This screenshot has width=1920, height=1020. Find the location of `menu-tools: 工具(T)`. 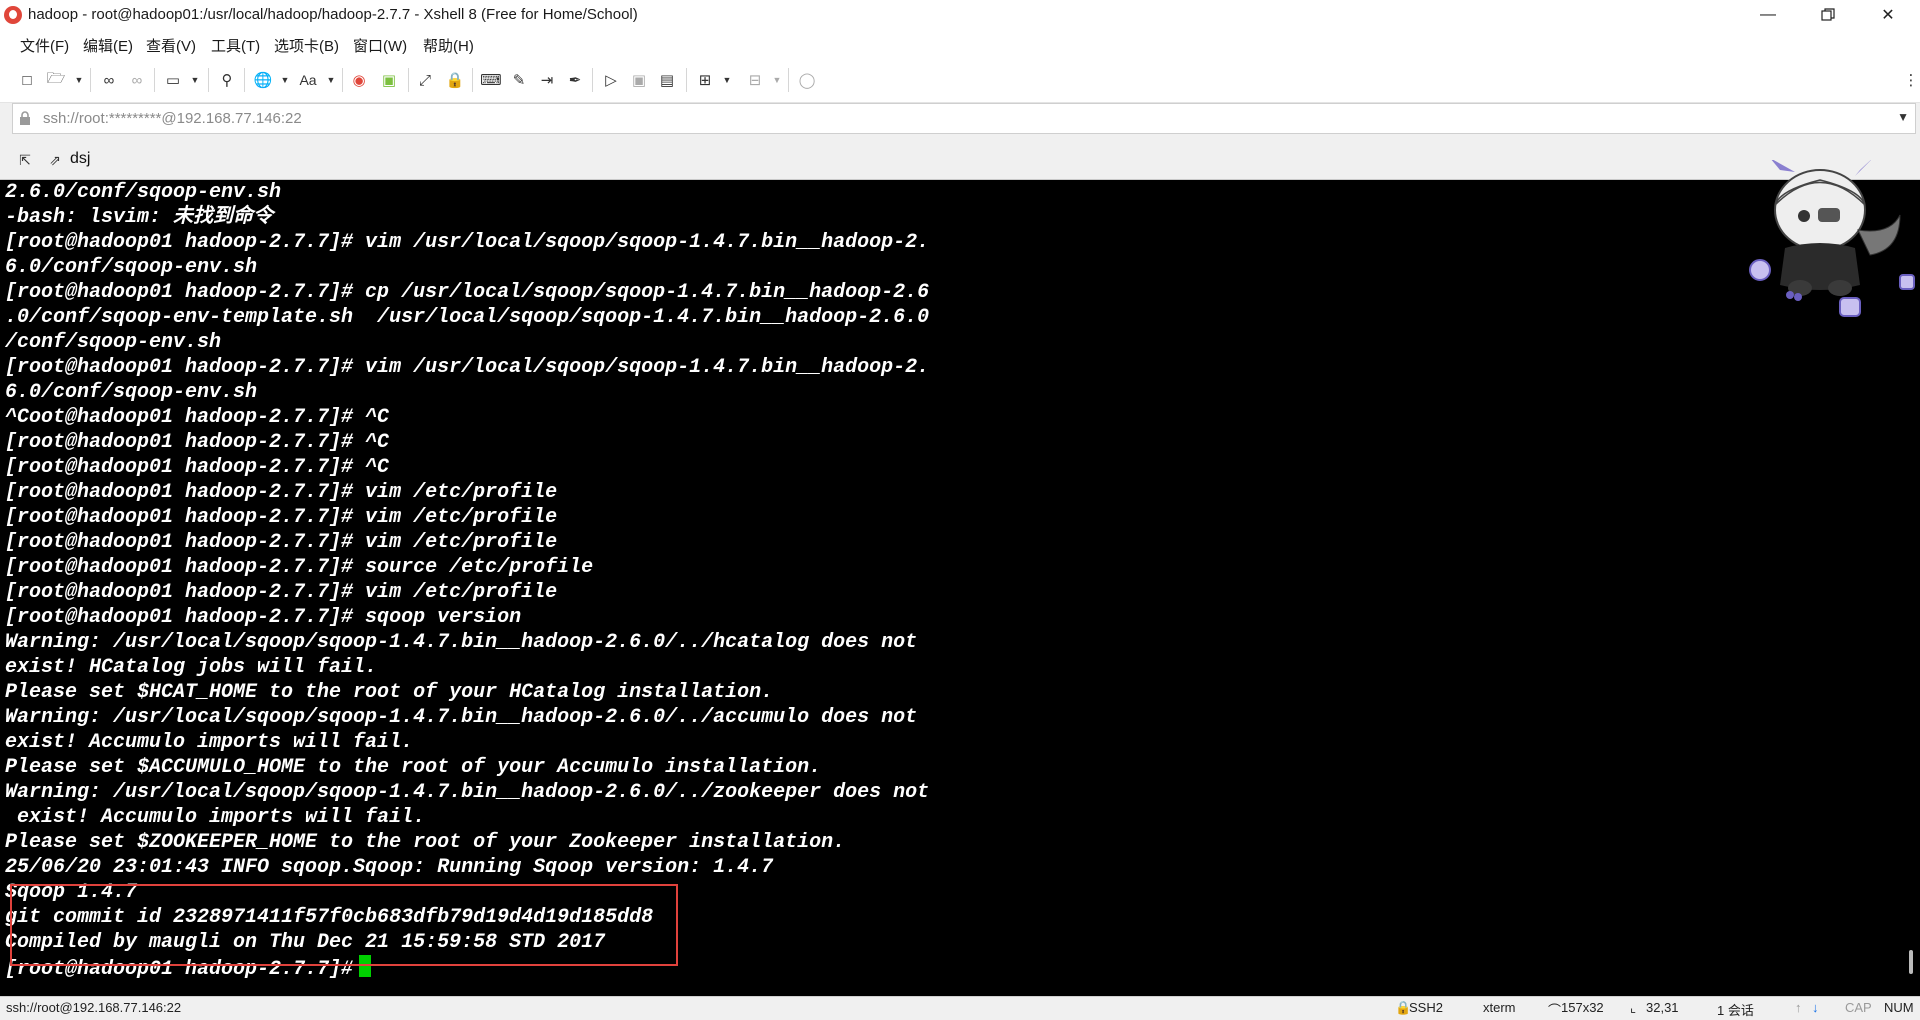

menu-tools: 工具(T) is located at coordinates (235, 45).